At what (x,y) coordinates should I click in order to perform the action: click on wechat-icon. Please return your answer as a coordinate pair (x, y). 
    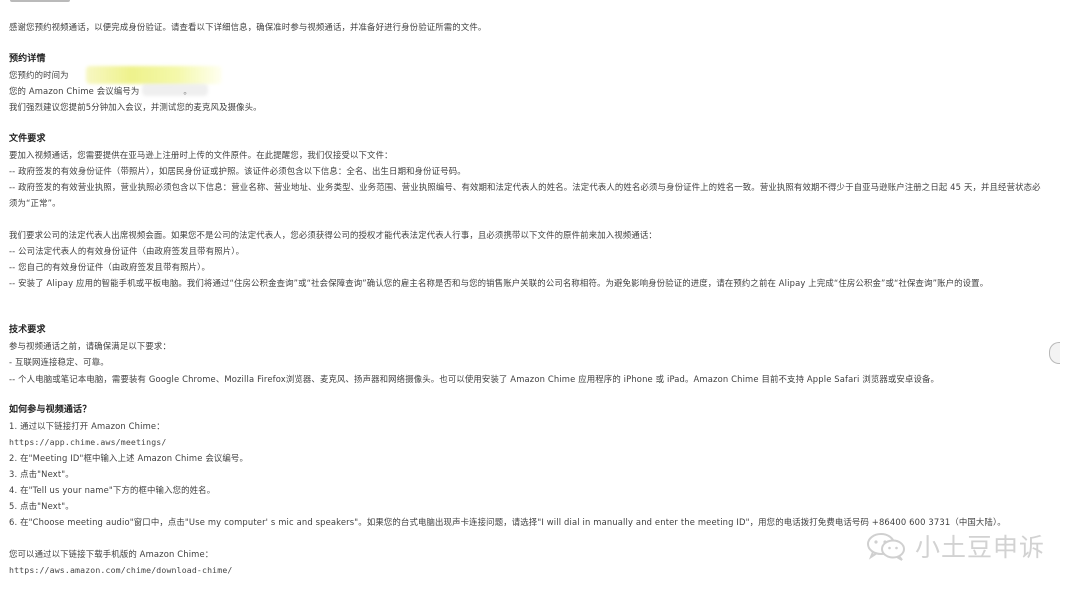
    Looking at the image, I should click on (886, 547).